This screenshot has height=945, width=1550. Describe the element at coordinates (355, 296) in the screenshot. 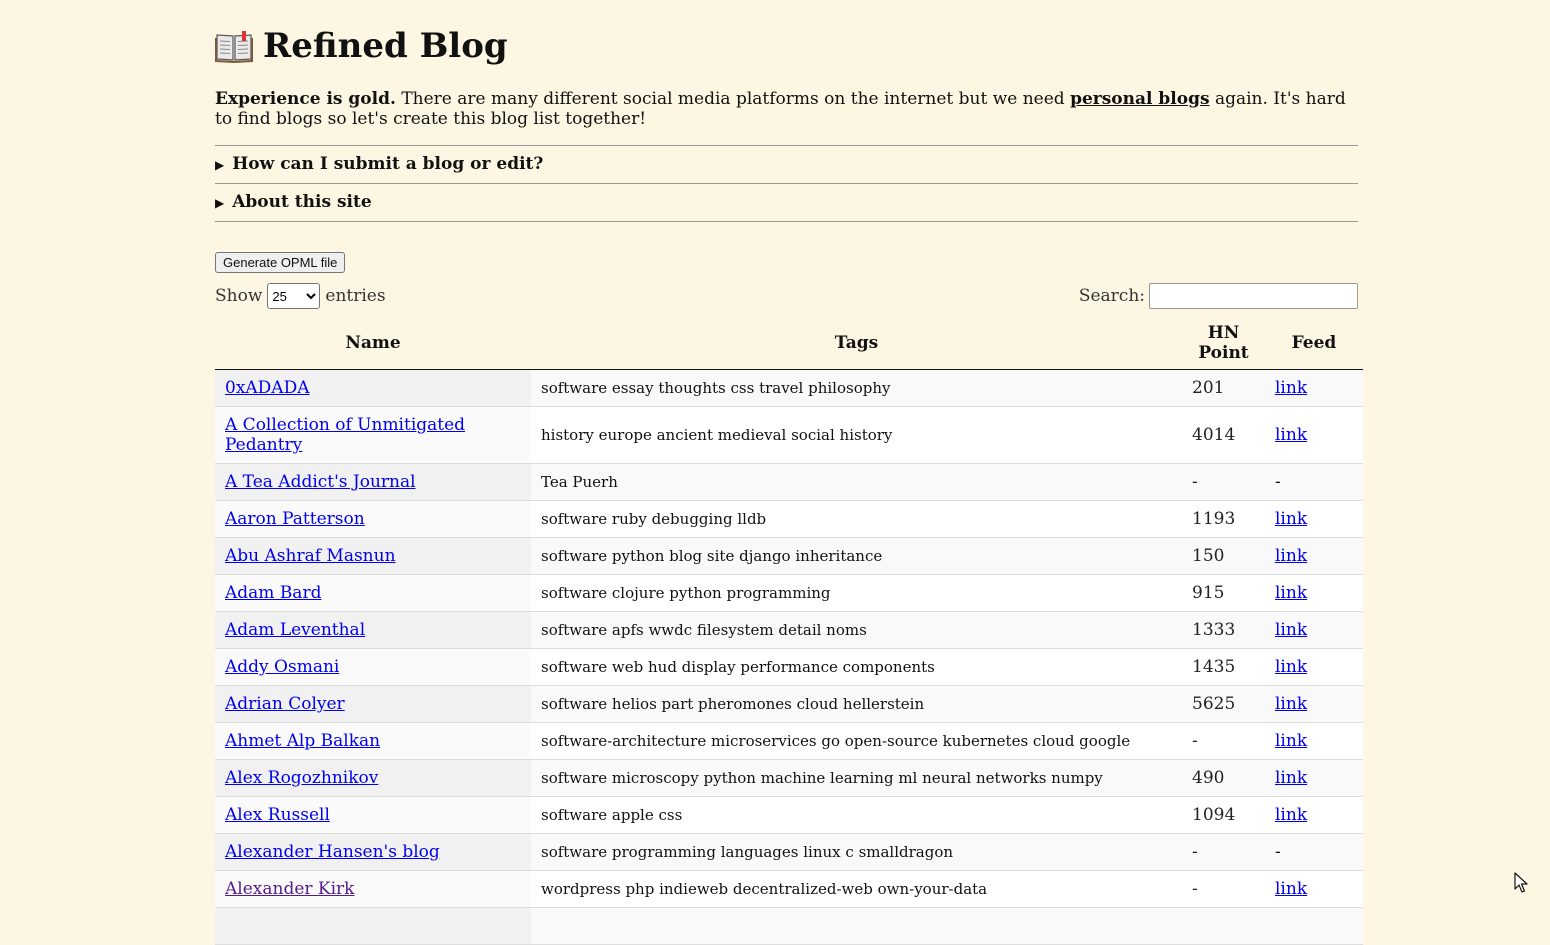

I see `entries-label: entries` at that location.